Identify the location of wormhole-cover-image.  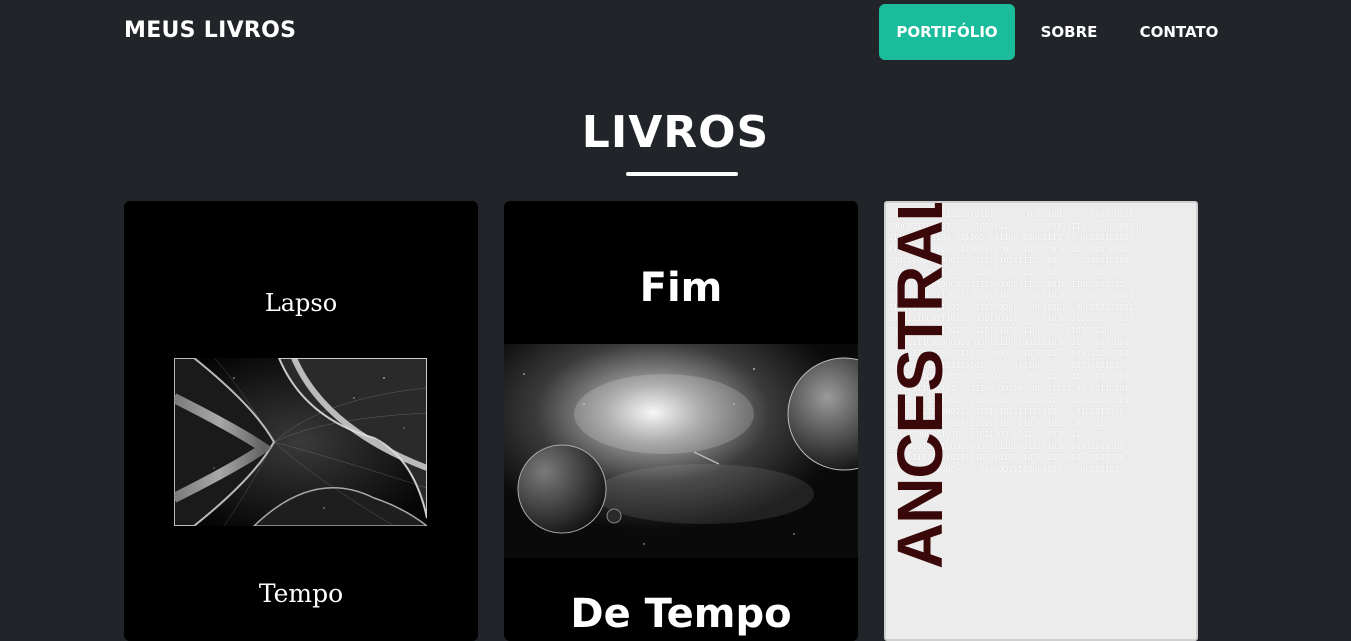
(300, 442).